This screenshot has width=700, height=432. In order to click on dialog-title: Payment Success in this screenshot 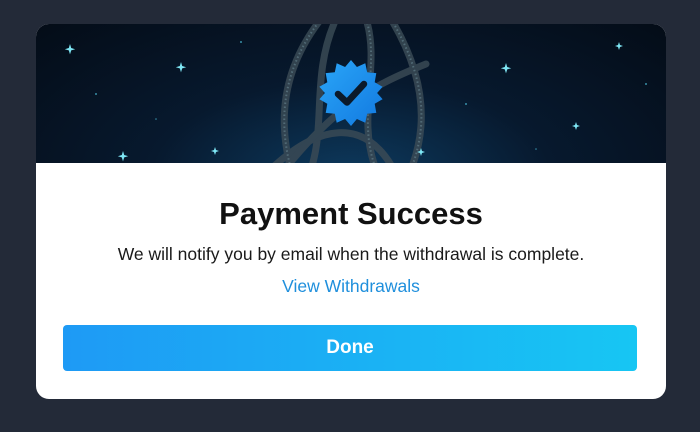, I will do `click(351, 213)`.